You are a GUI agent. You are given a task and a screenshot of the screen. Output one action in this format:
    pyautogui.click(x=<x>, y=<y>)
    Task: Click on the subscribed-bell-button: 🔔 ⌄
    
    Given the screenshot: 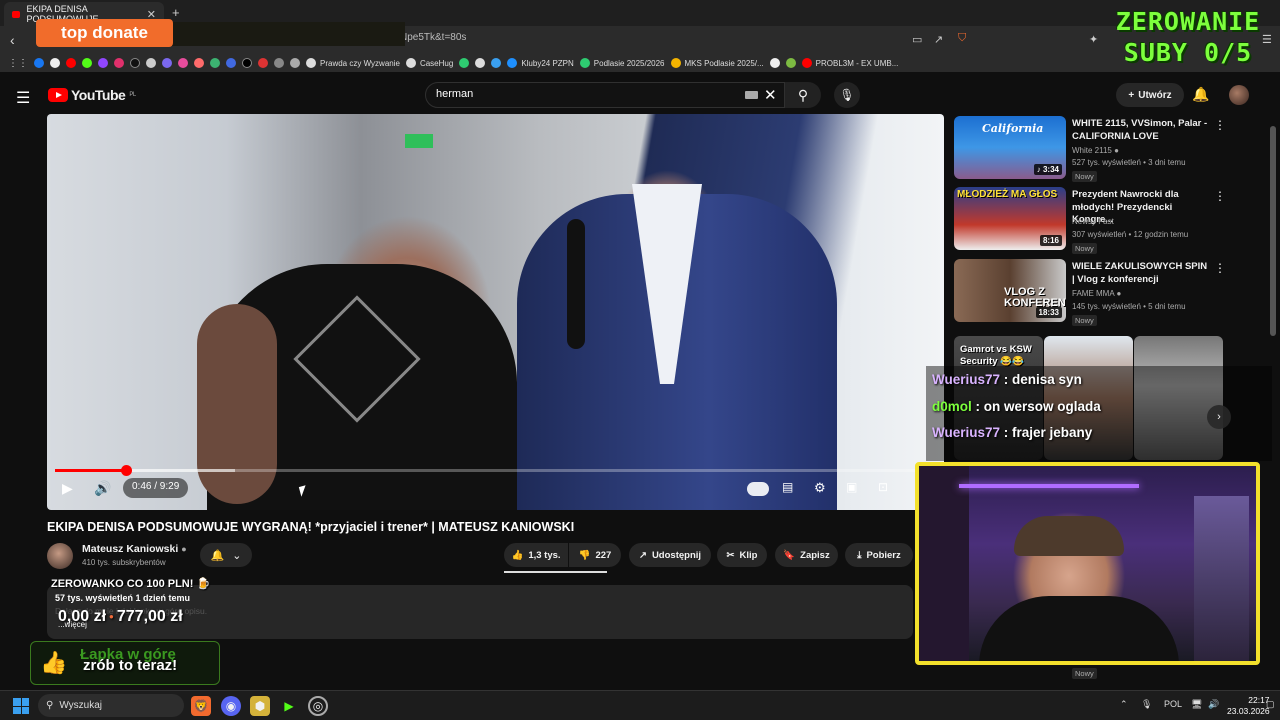 What is the action you would take?
    pyautogui.click(x=226, y=555)
    